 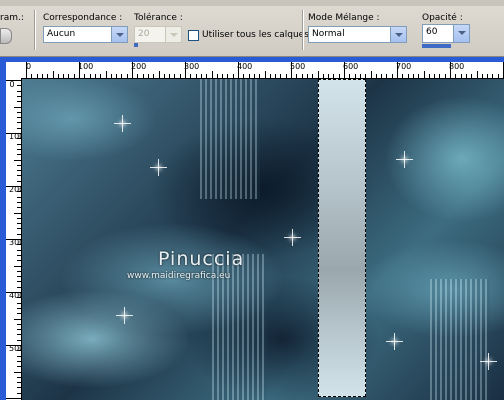 I want to click on opacity-spinbox: 60, so click(x=446, y=33).